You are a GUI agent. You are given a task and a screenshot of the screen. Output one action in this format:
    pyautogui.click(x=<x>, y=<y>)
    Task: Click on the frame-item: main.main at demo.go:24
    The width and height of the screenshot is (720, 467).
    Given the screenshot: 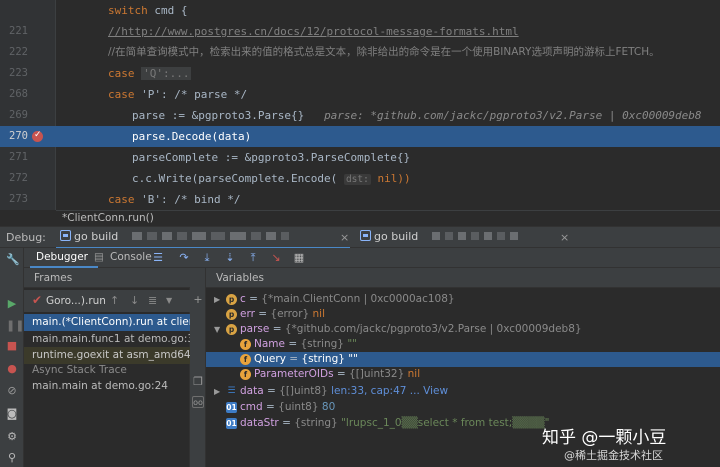 What is the action you would take?
    pyautogui.click(x=107, y=386)
    